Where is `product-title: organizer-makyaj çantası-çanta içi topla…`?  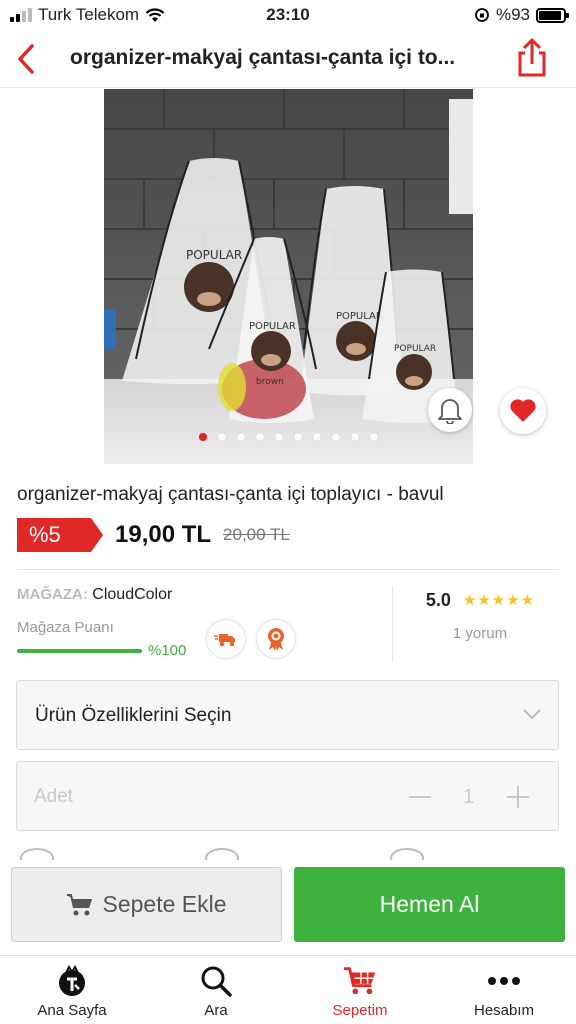 product-title: organizer-makyaj çantası-çanta içi topla… is located at coordinates (230, 494).